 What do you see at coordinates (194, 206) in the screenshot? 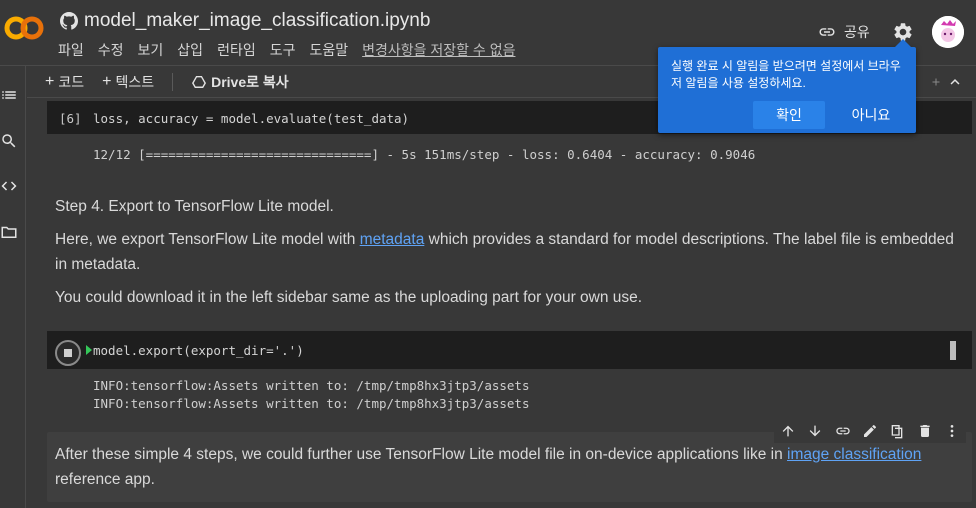
I see `step4-heading: Step 4. Export to TensorFlow Lite model.` at bounding box center [194, 206].